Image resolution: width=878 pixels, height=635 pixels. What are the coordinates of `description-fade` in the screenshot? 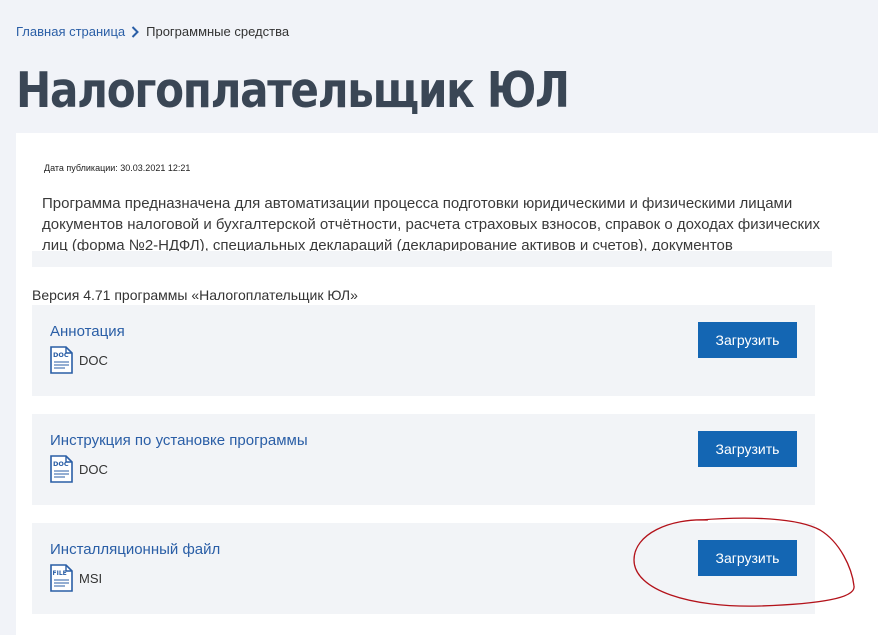 It's located at (432, 259).